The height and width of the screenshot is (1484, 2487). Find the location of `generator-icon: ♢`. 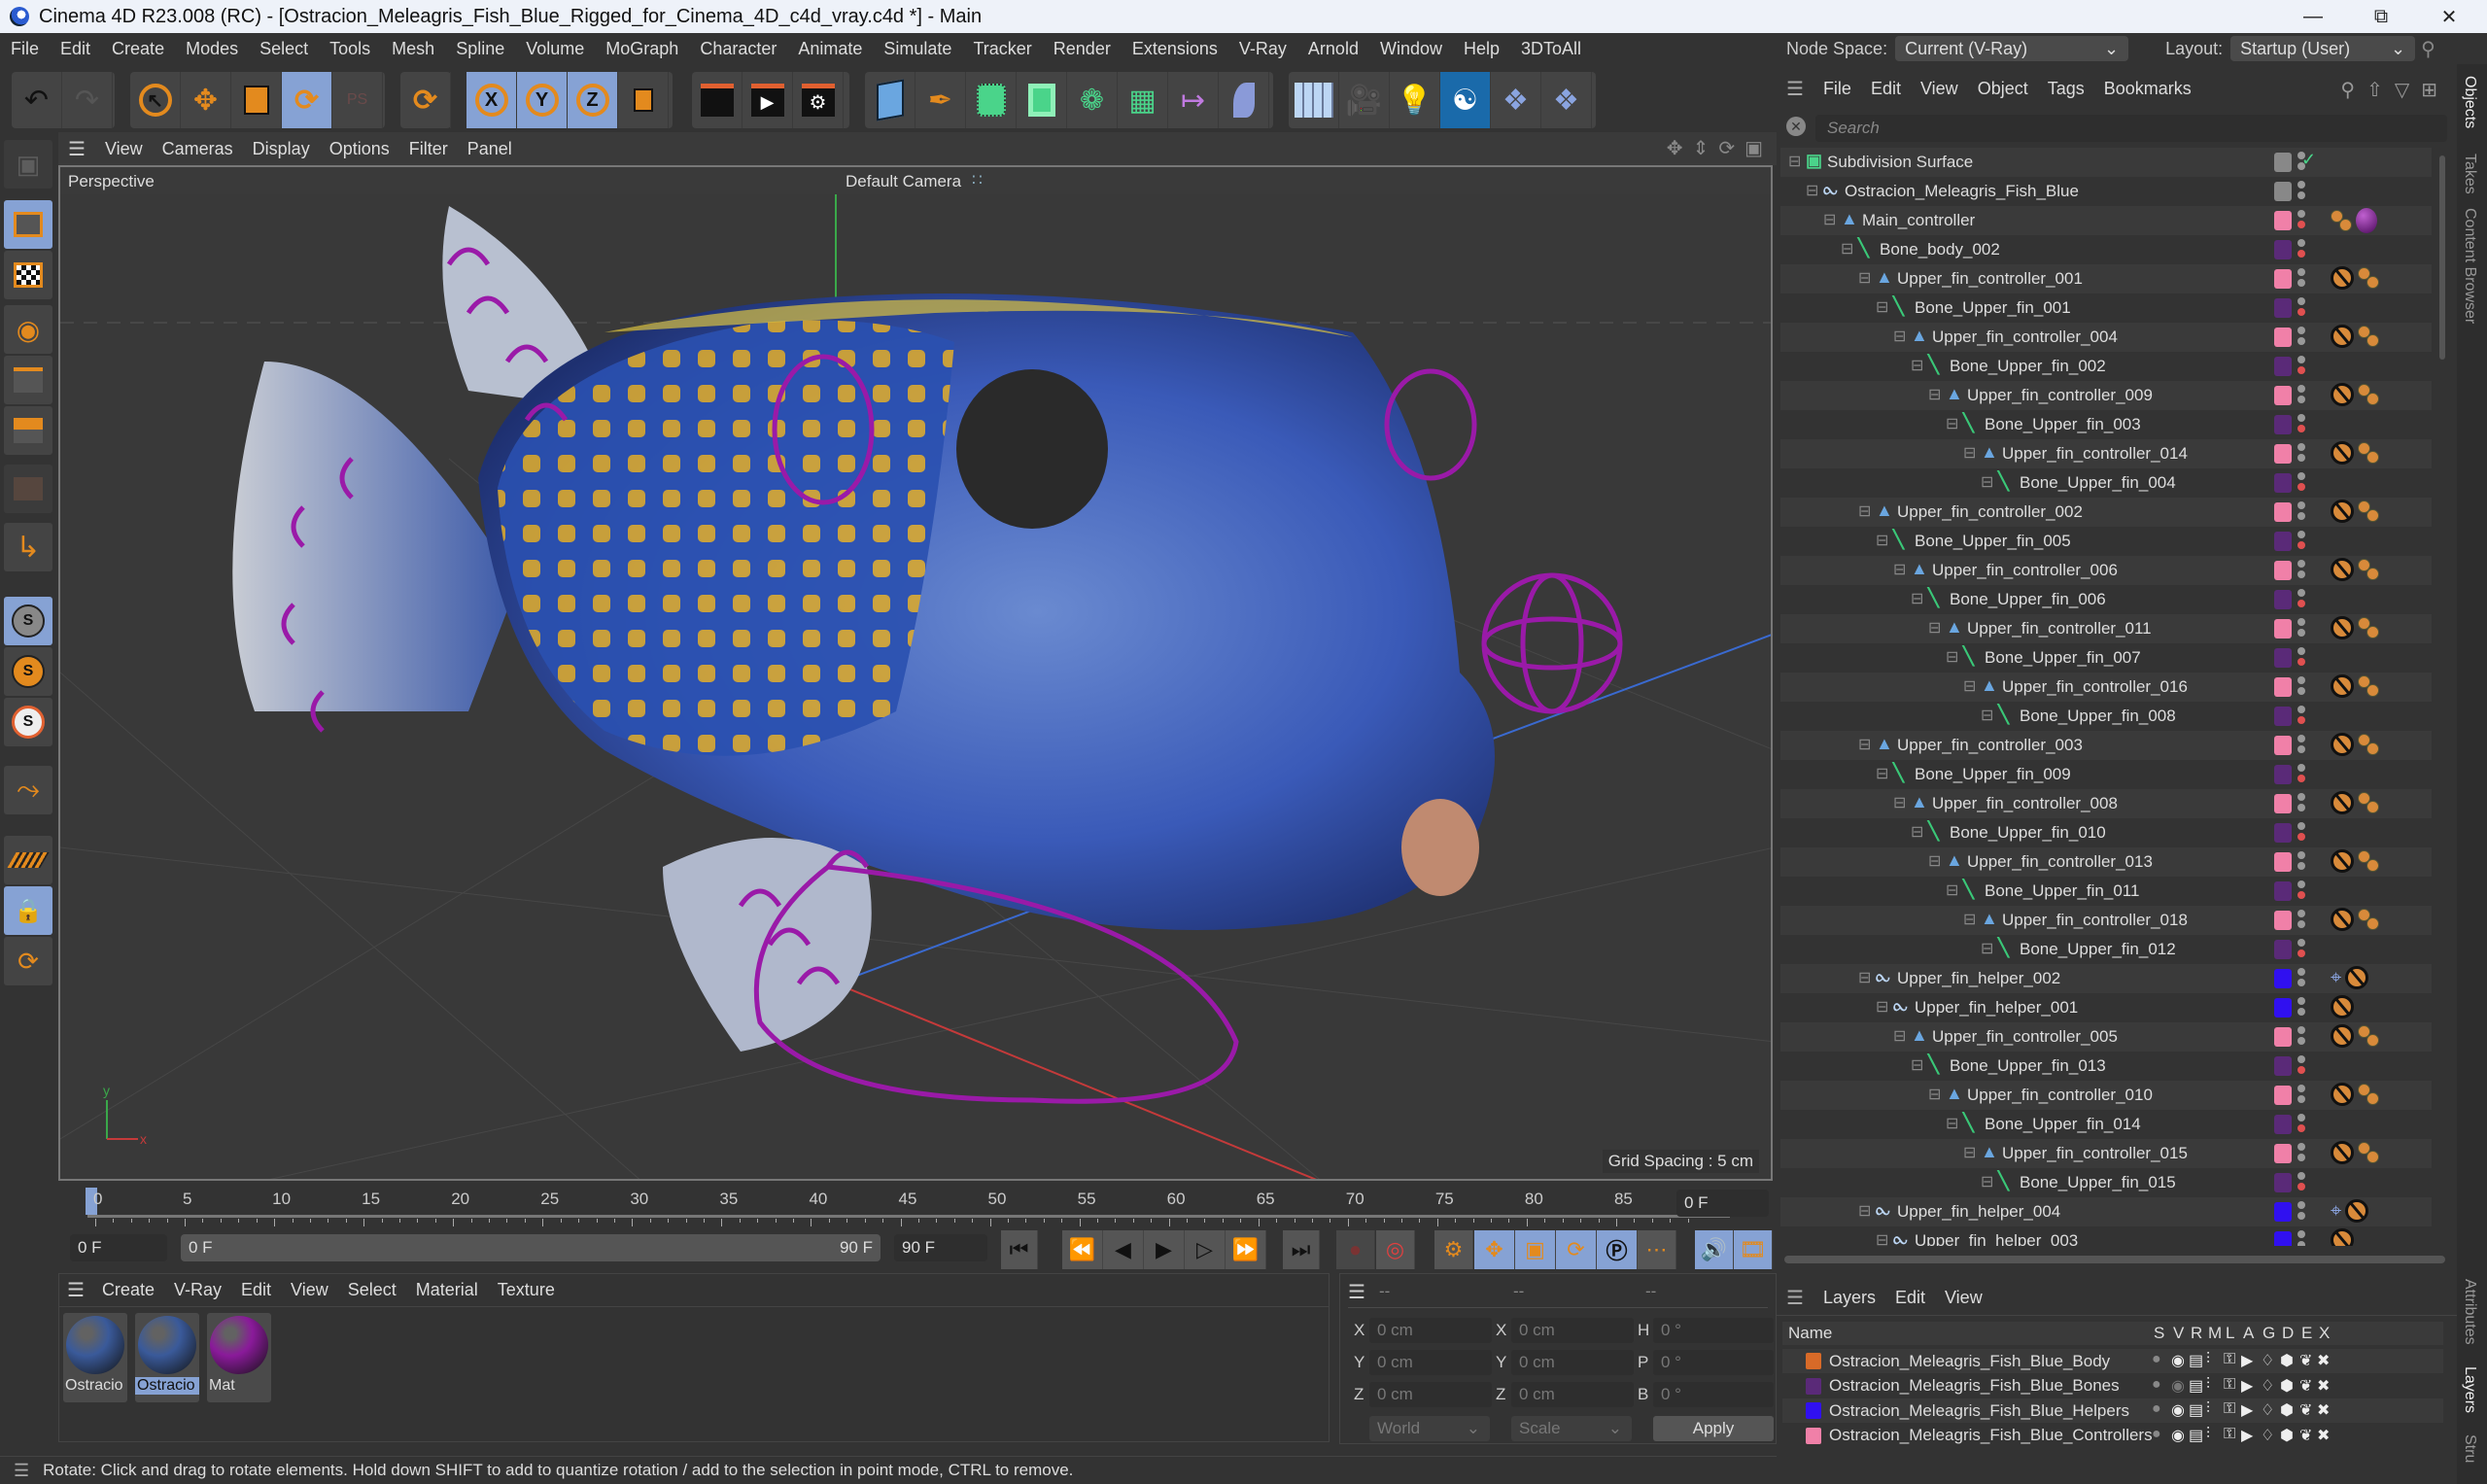

generator-icon: ♢ is located at coordinates (2267, 1386).